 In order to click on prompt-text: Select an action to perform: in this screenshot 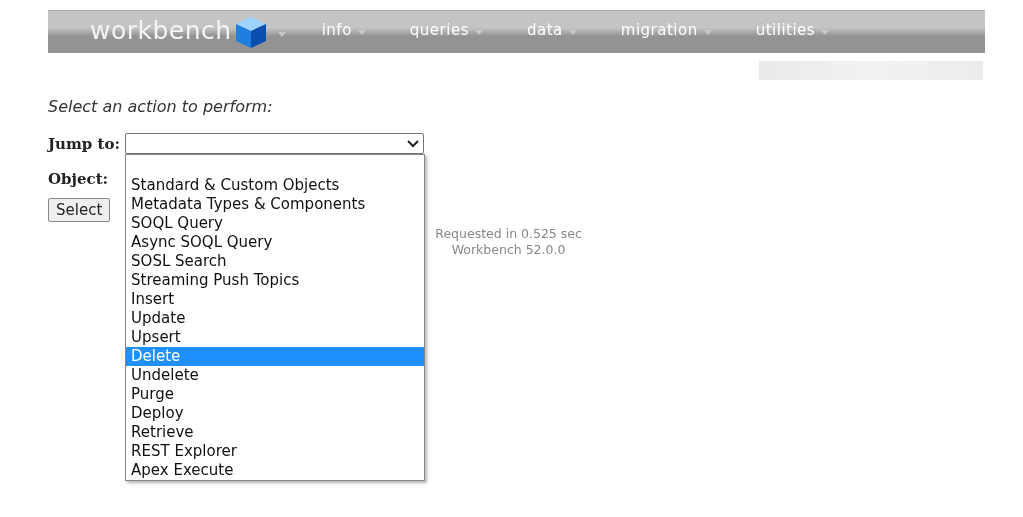, I will do `click(161, 106)`.